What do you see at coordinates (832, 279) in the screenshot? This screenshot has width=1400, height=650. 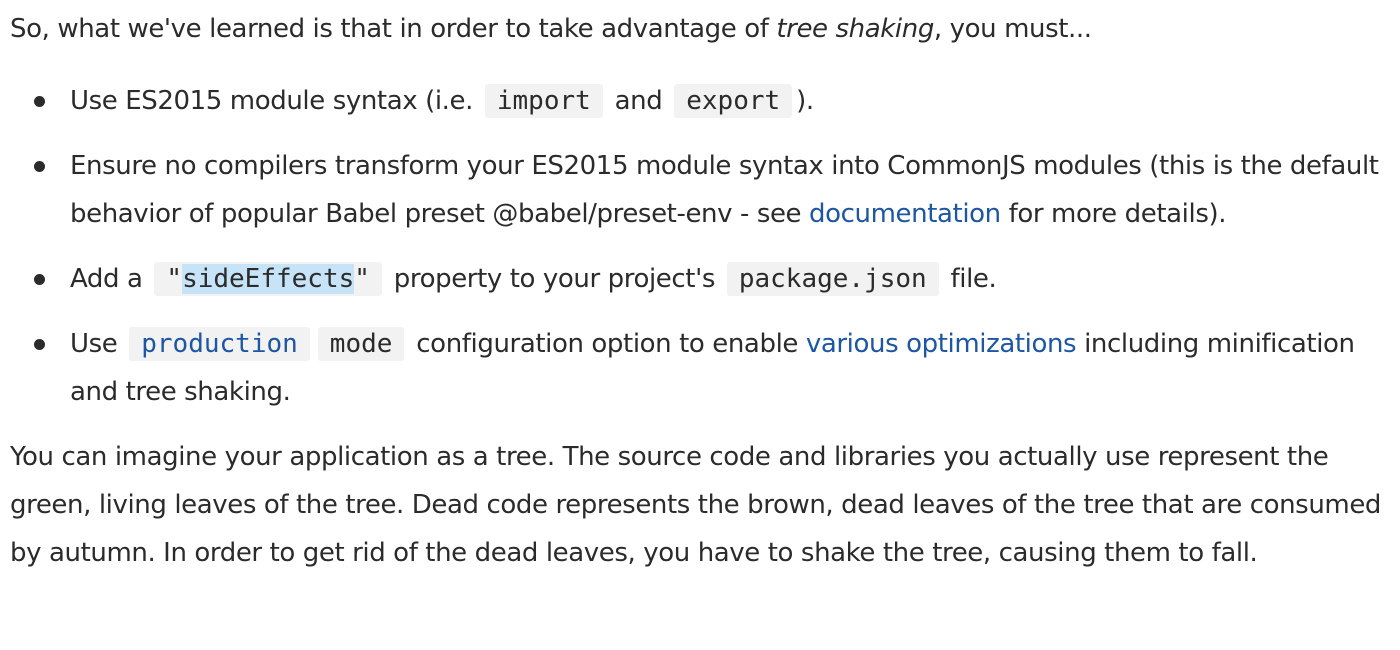 I see `inline-code-package-json: package.json` at bounding box center [832, 279].